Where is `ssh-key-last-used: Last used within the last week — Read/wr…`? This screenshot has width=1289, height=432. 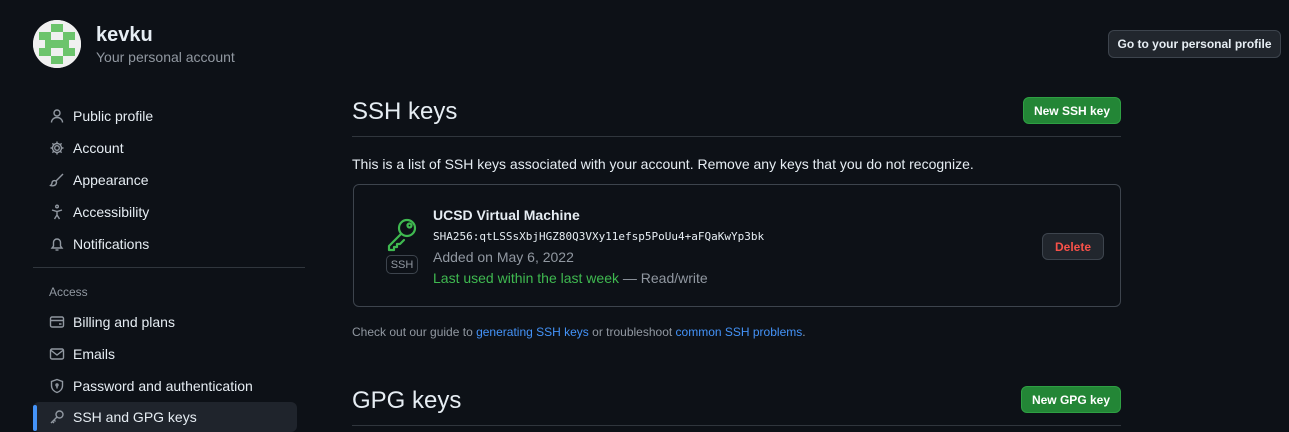 ssh-key-last-used: Last used within the last week — Read/wr… is located at coordinates (570, 278).